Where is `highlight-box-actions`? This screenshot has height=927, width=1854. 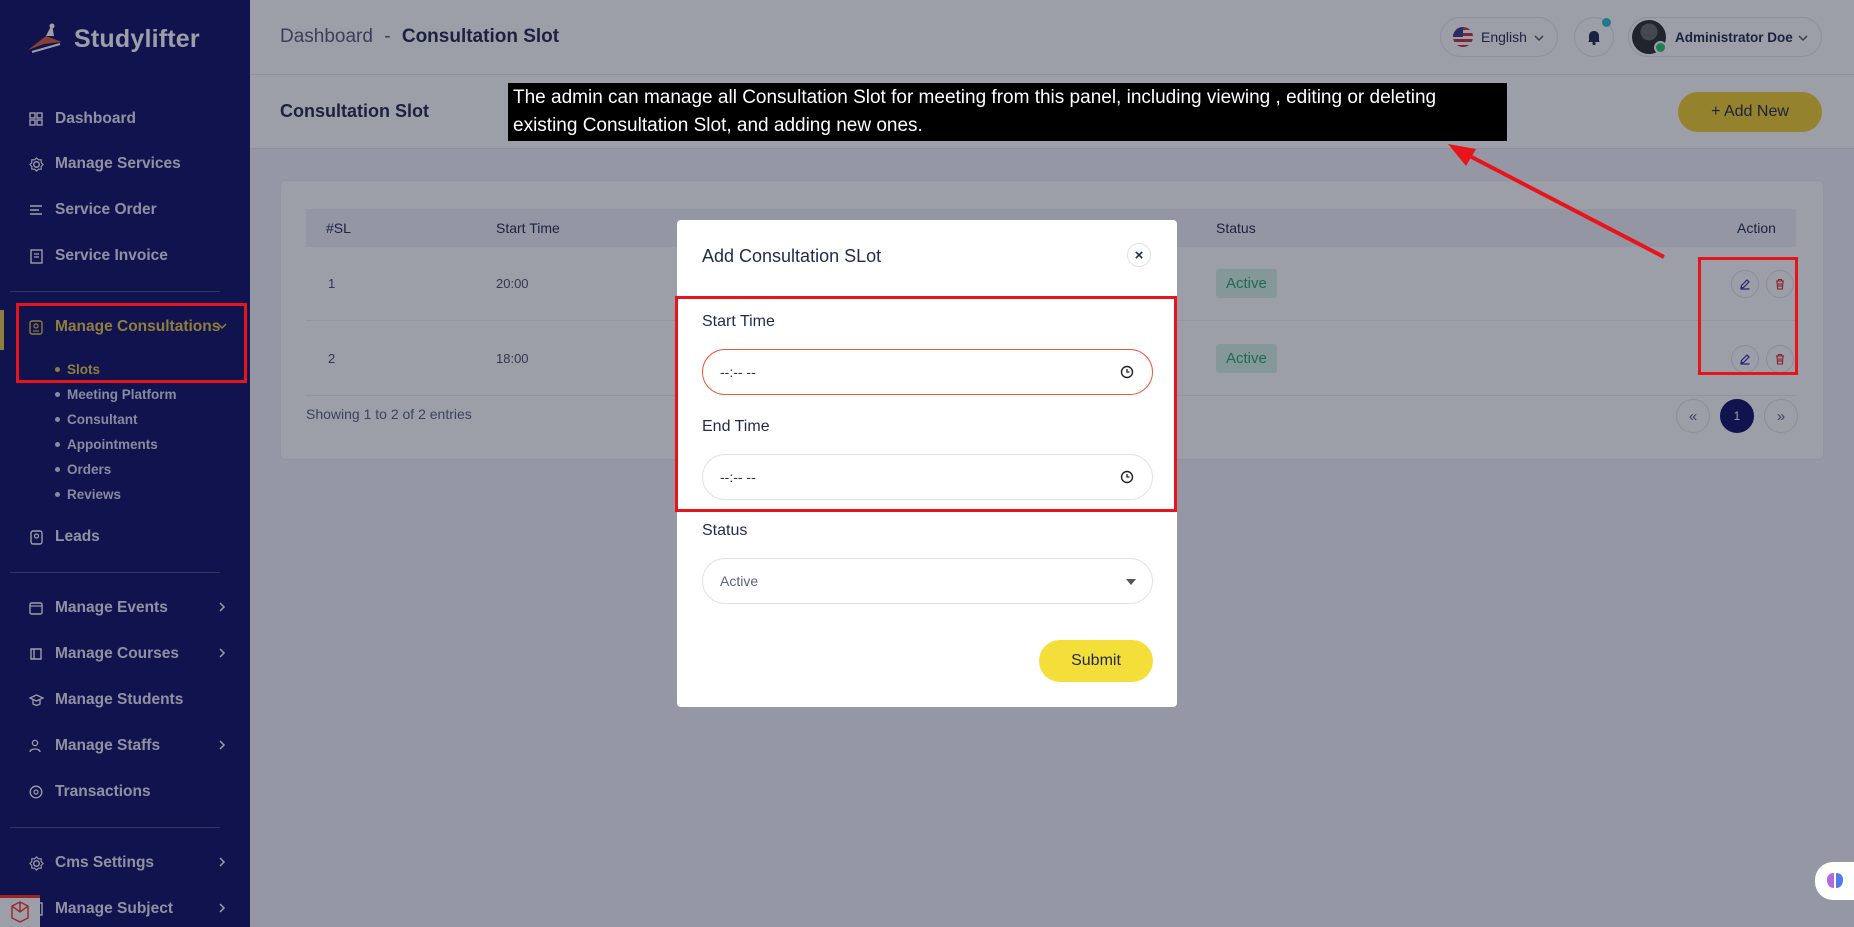
highlight-box-actions is located at coordinates (1748, 316).